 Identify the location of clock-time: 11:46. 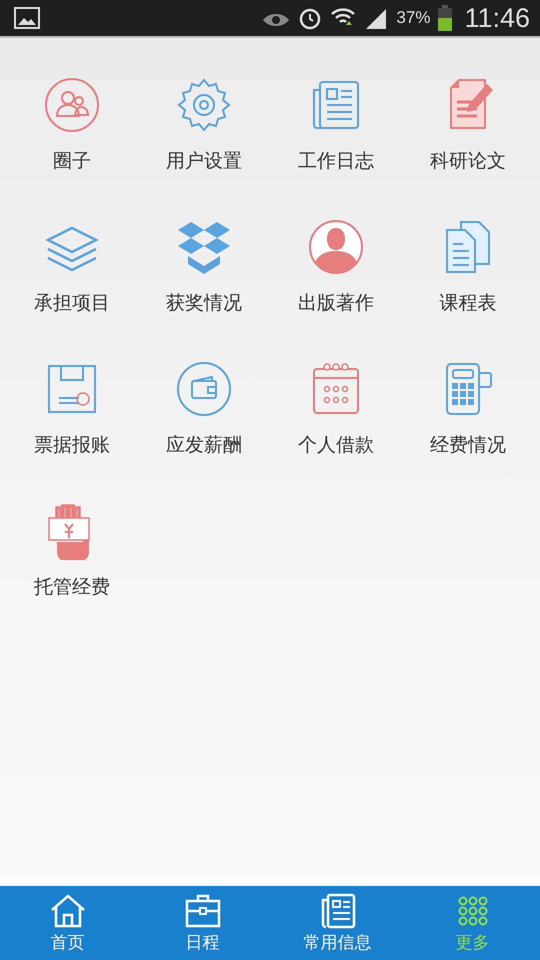
(497, 18).